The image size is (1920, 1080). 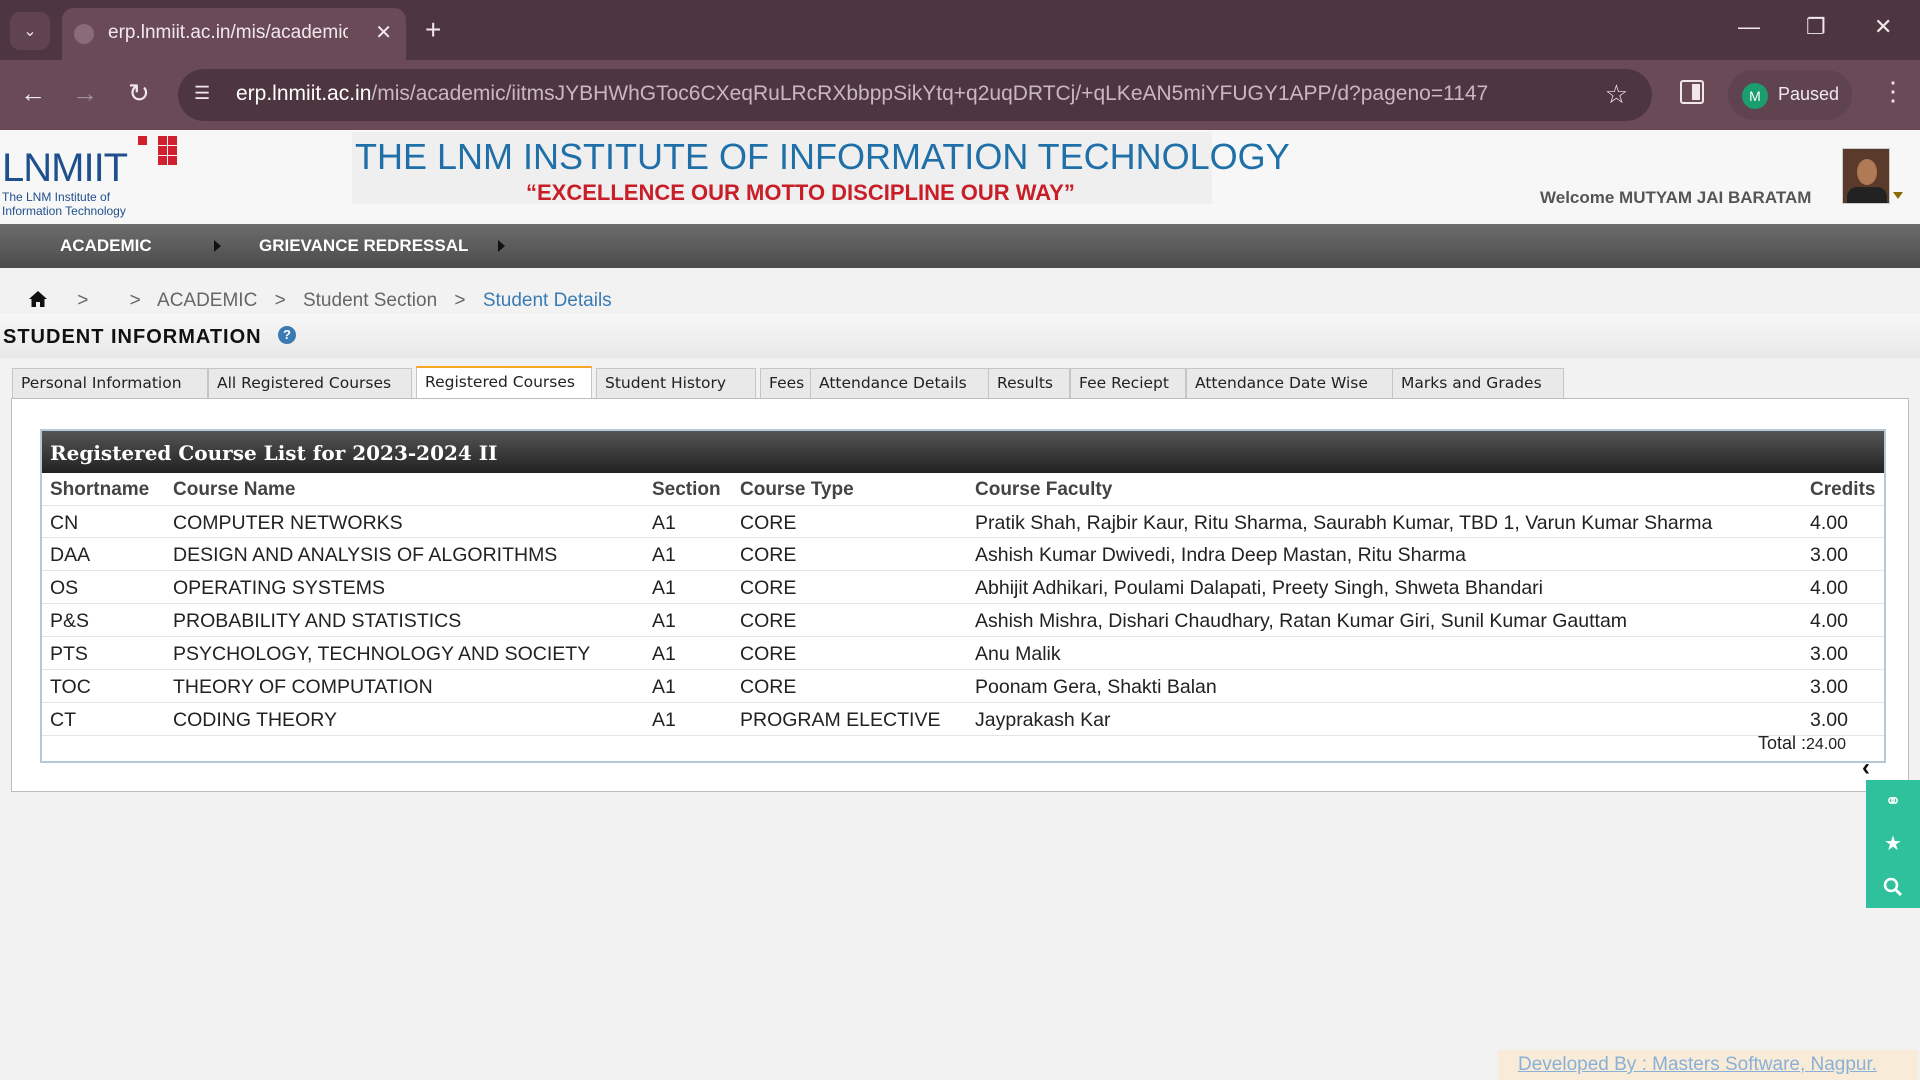 I want to click on cell-course-faculty: Jayprakash Kar, so click(x=1043, y=720).